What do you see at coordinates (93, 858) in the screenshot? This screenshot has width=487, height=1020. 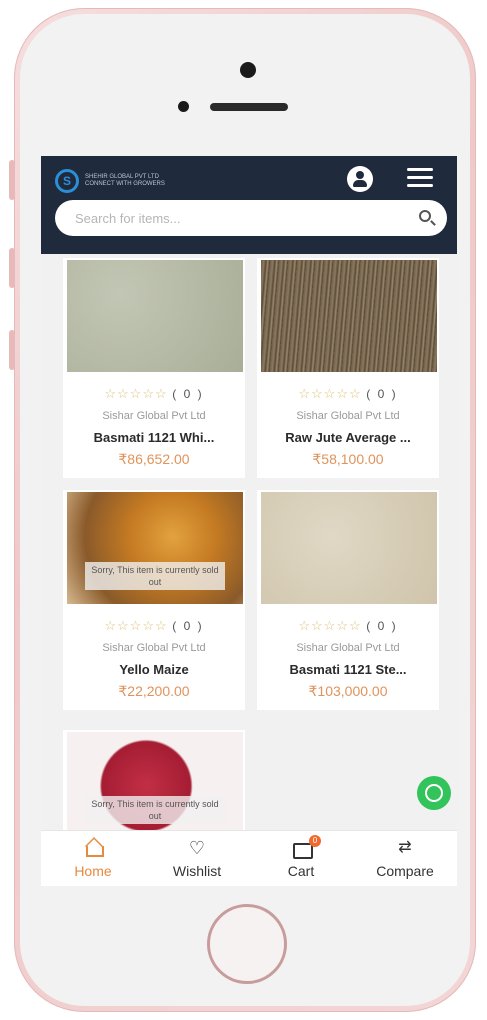 I see `nav-home: Home` at bounding box center [93, 858].